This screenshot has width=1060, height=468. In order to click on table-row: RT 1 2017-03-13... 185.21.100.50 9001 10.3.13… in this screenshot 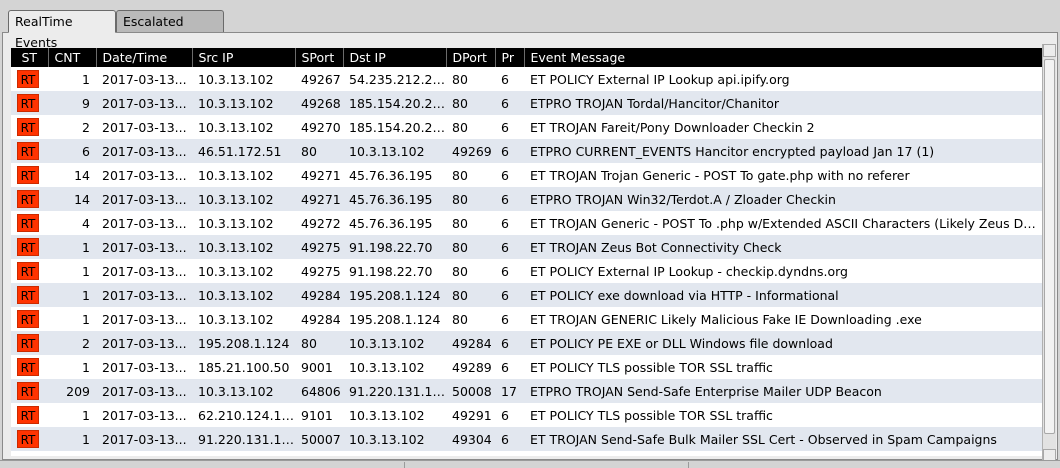, I will do `click(527, 367)`.